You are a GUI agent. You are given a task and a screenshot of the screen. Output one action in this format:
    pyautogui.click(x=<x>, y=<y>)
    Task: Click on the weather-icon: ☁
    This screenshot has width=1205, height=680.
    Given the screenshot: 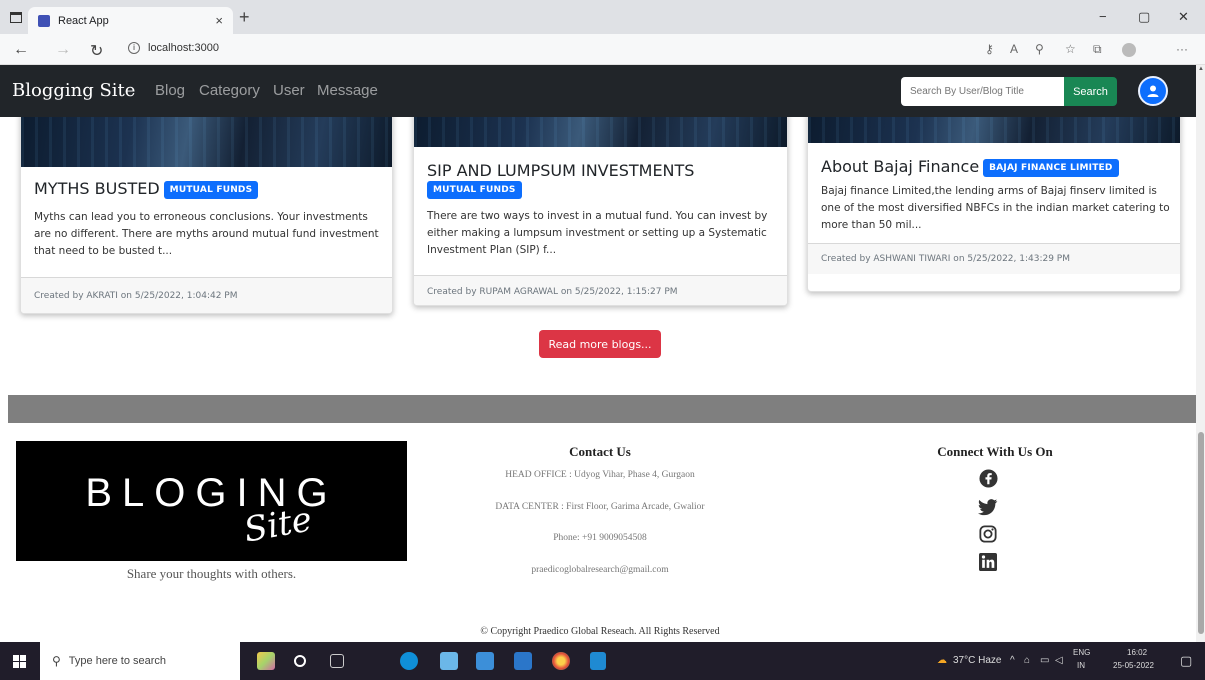 What is the action you would take?
    pyautogui.click(x=942, y=660)
    